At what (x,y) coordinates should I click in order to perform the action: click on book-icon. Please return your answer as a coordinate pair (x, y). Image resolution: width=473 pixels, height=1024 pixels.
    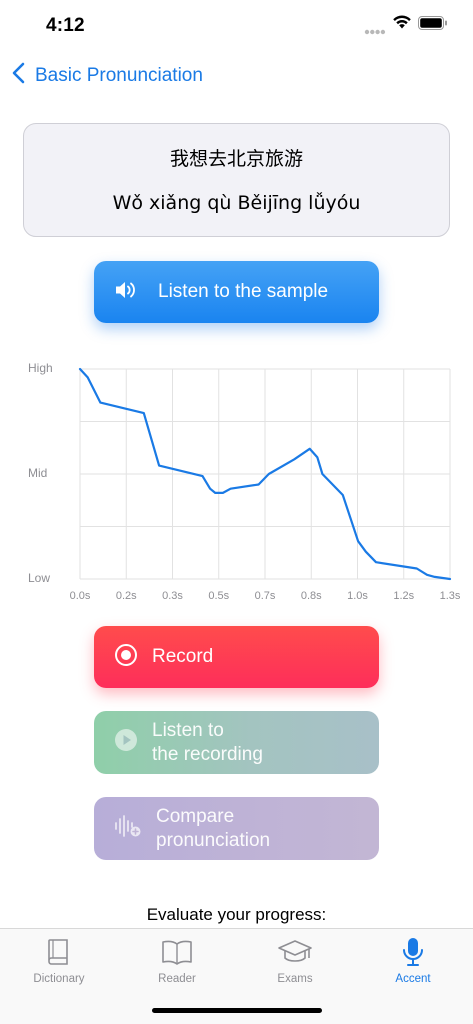
    Looking at the image, I should click on (59, 952).